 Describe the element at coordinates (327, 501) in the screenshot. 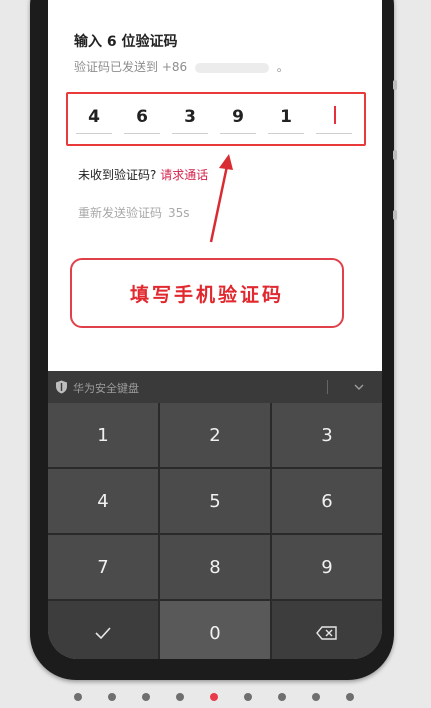

I see `key-6: 6` at that location.